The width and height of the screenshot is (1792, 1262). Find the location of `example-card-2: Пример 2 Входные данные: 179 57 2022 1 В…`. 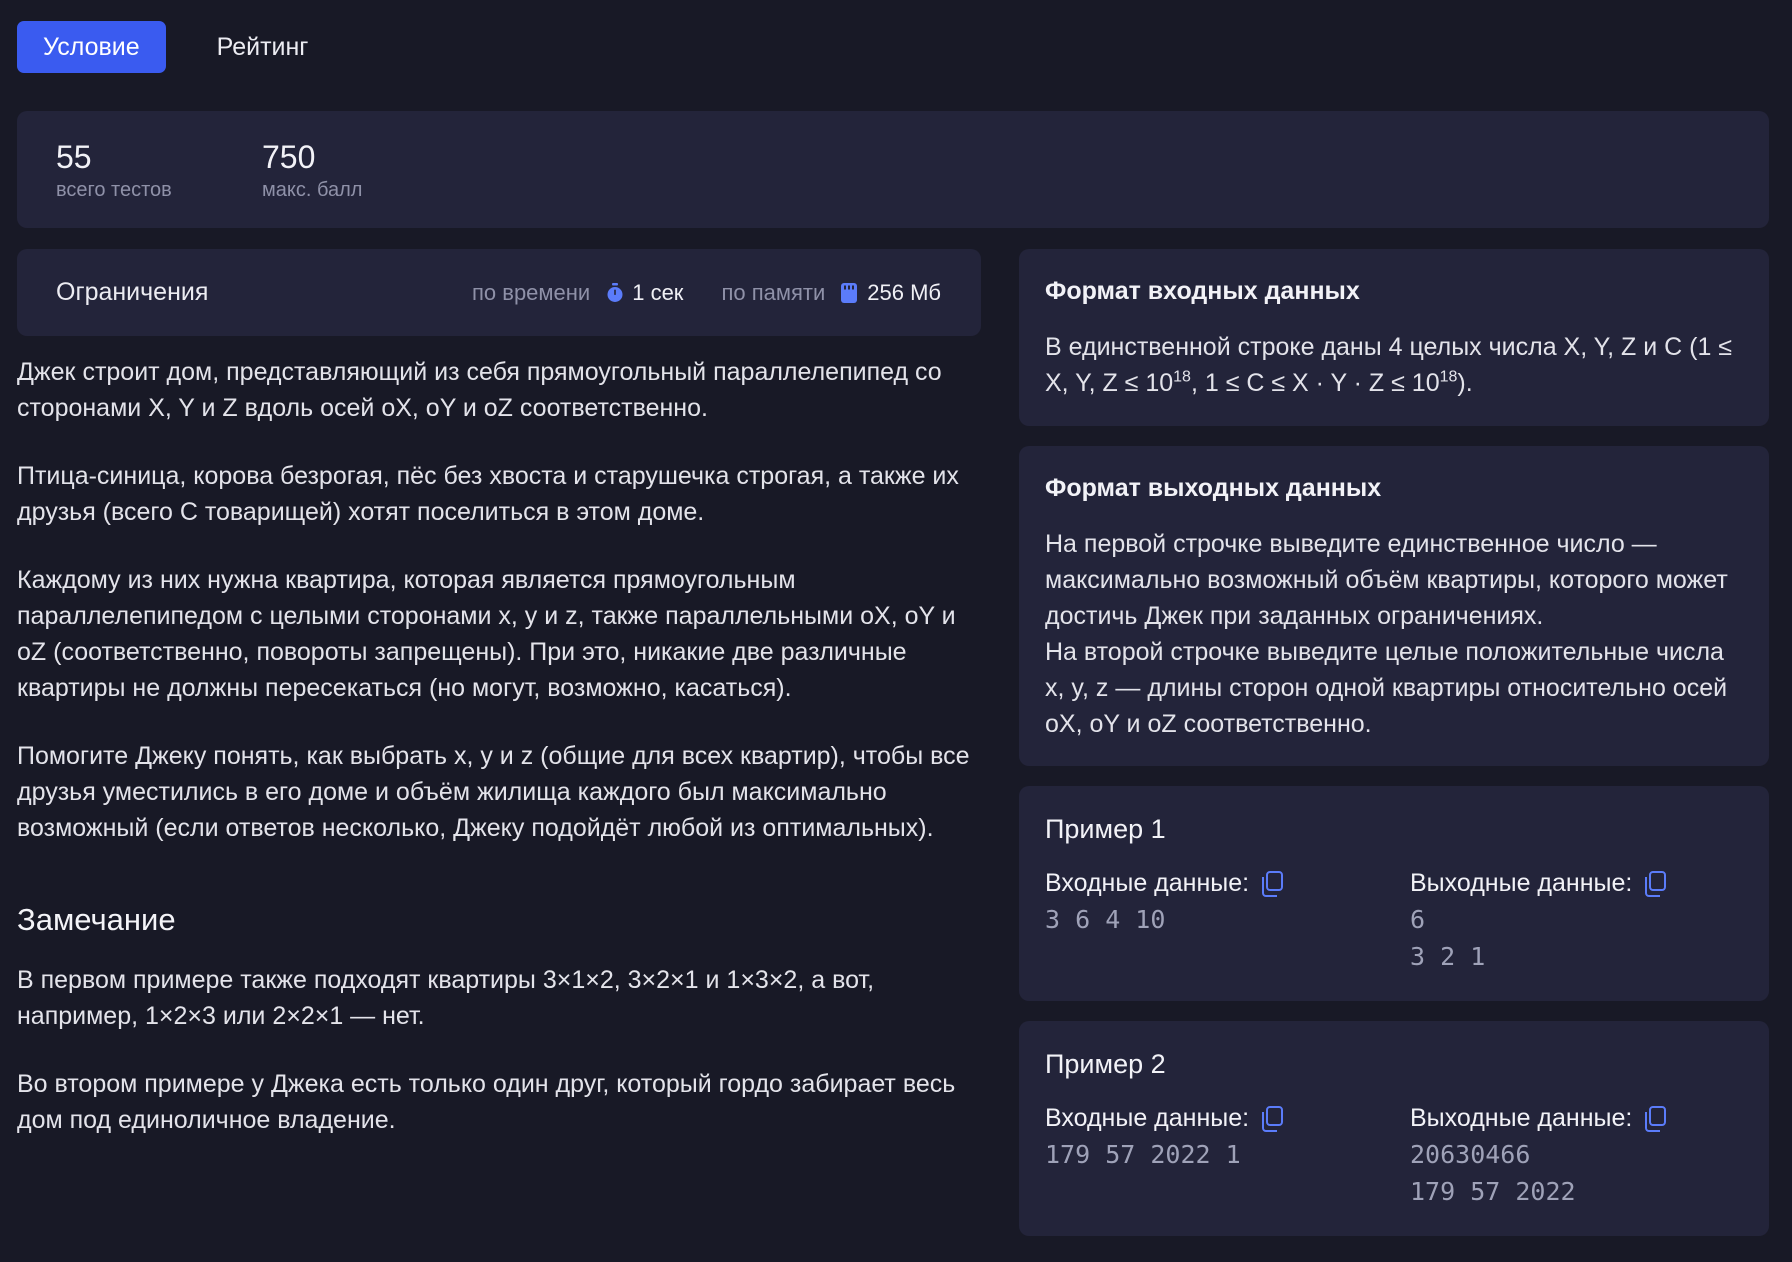

example-card-2: Пример 2 Входные данные: 179 57 2022 1 В… is located at coordinates (1394, 1128).